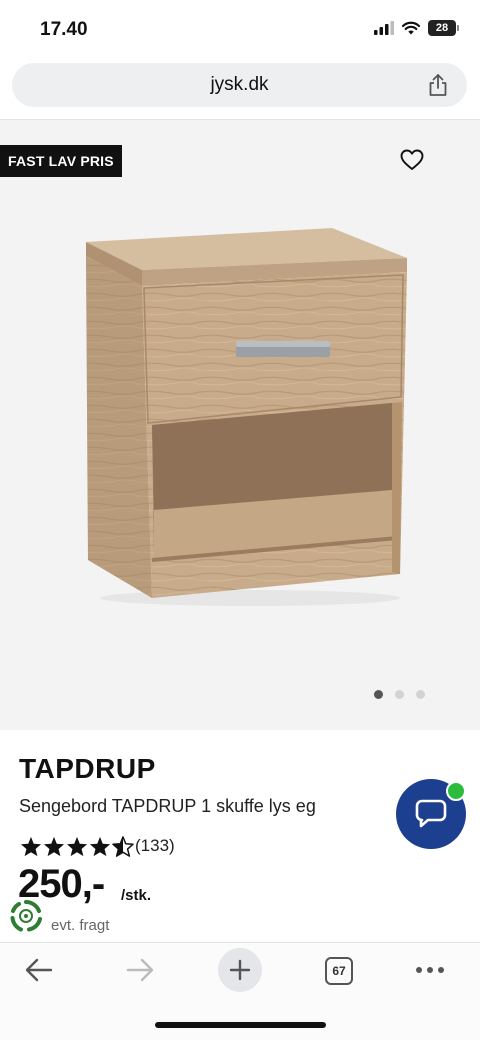  What do you see at coordinates (384, 28) in the screenshot?
I see `cellular-signal-icon` at bounding box center [384, 28].